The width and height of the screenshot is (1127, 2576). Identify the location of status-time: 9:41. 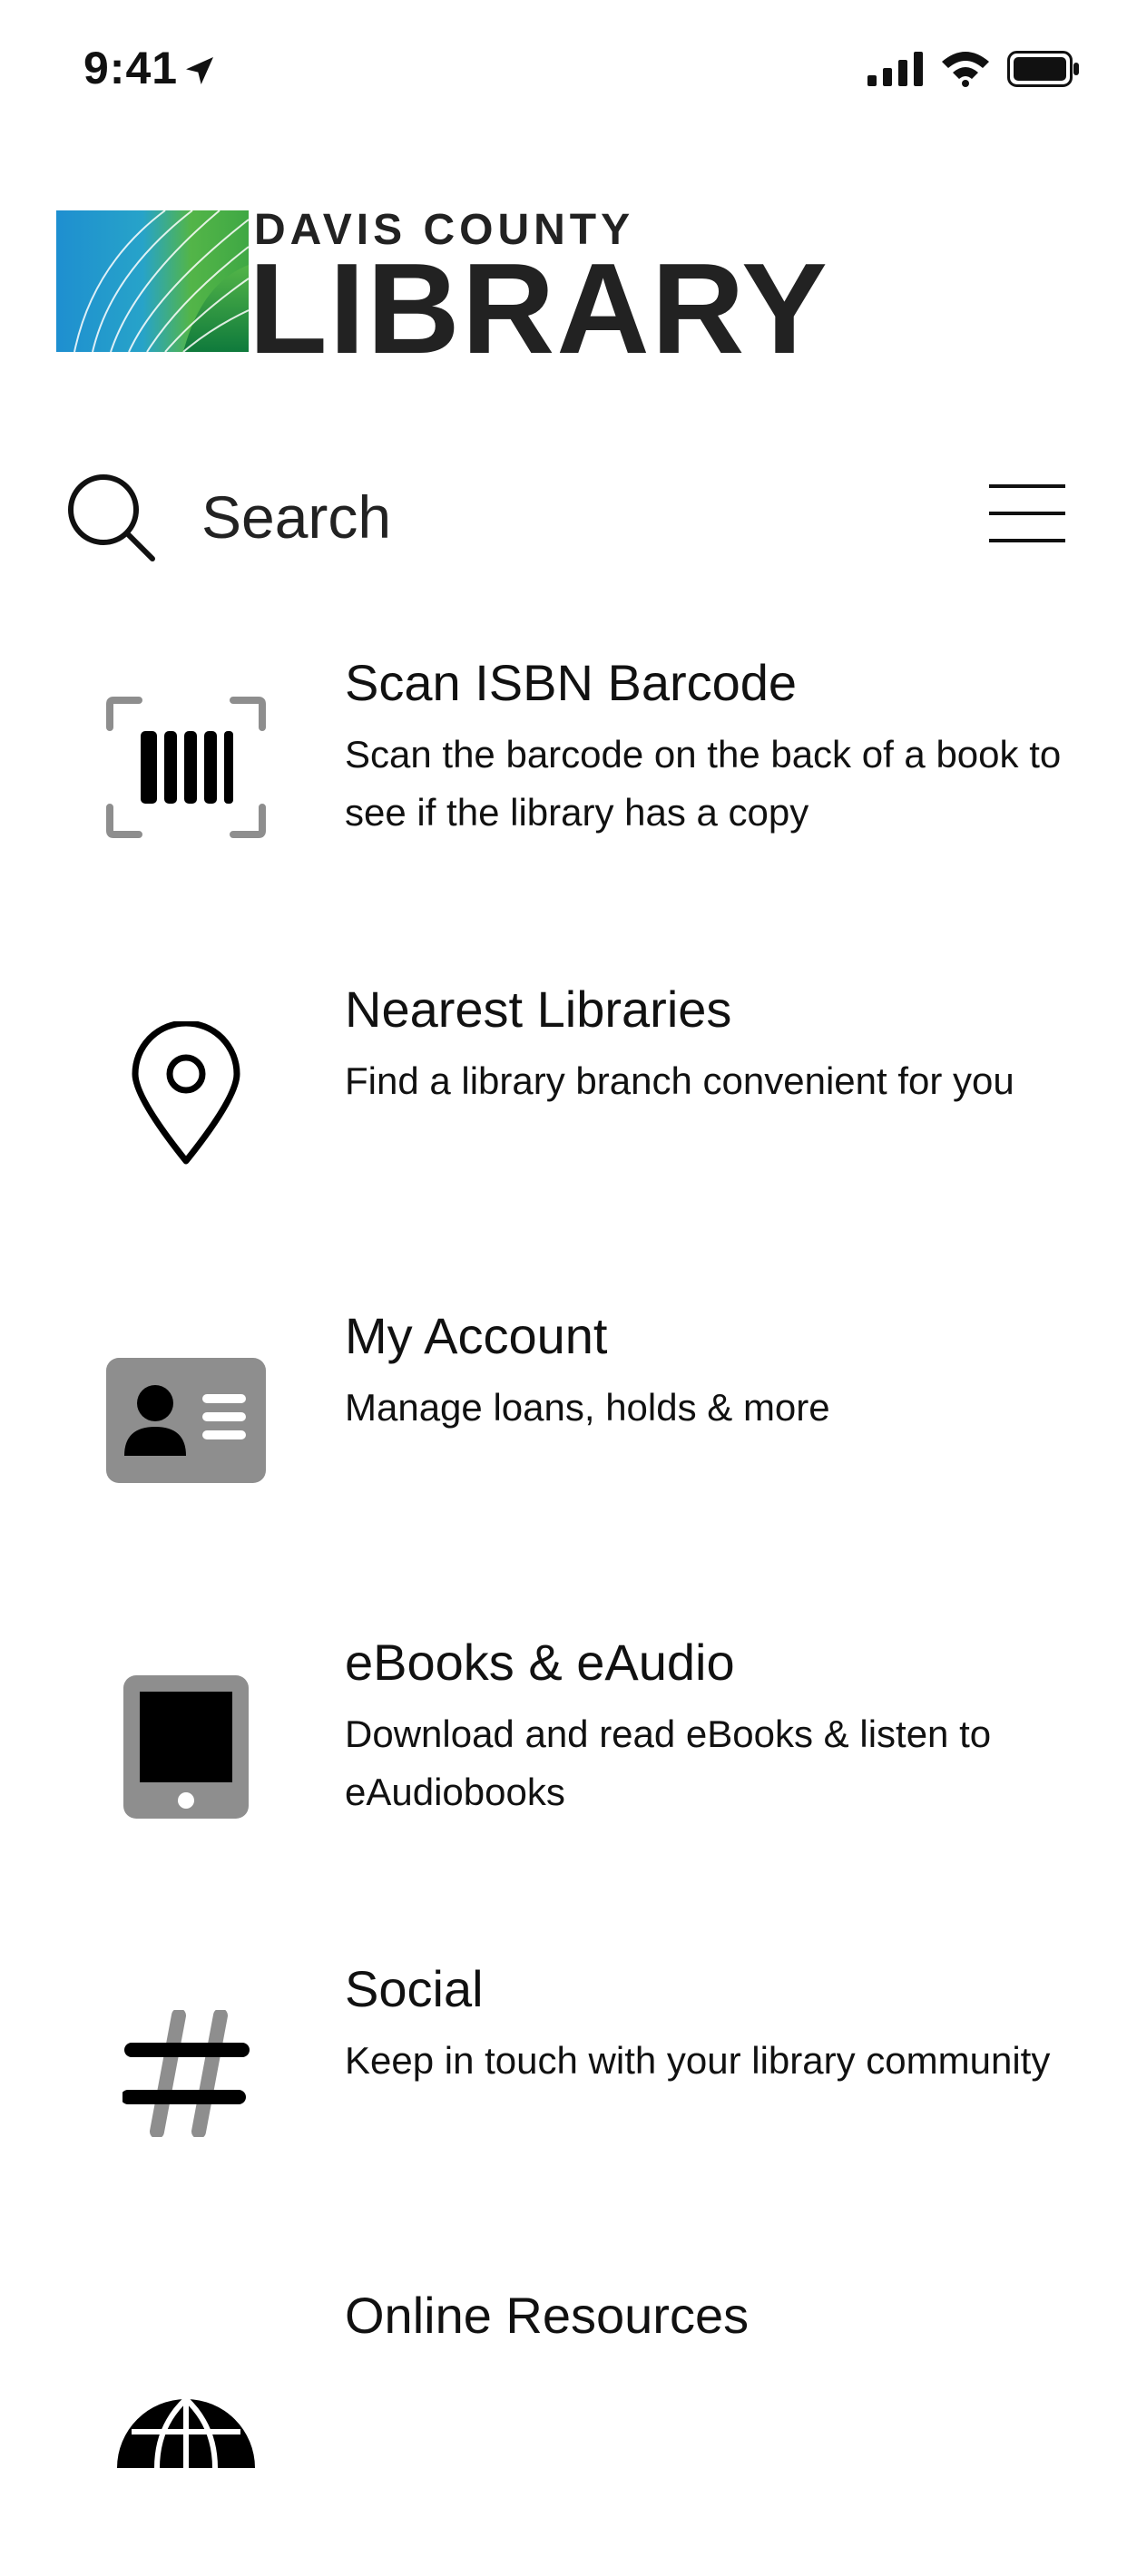
(131, 68).